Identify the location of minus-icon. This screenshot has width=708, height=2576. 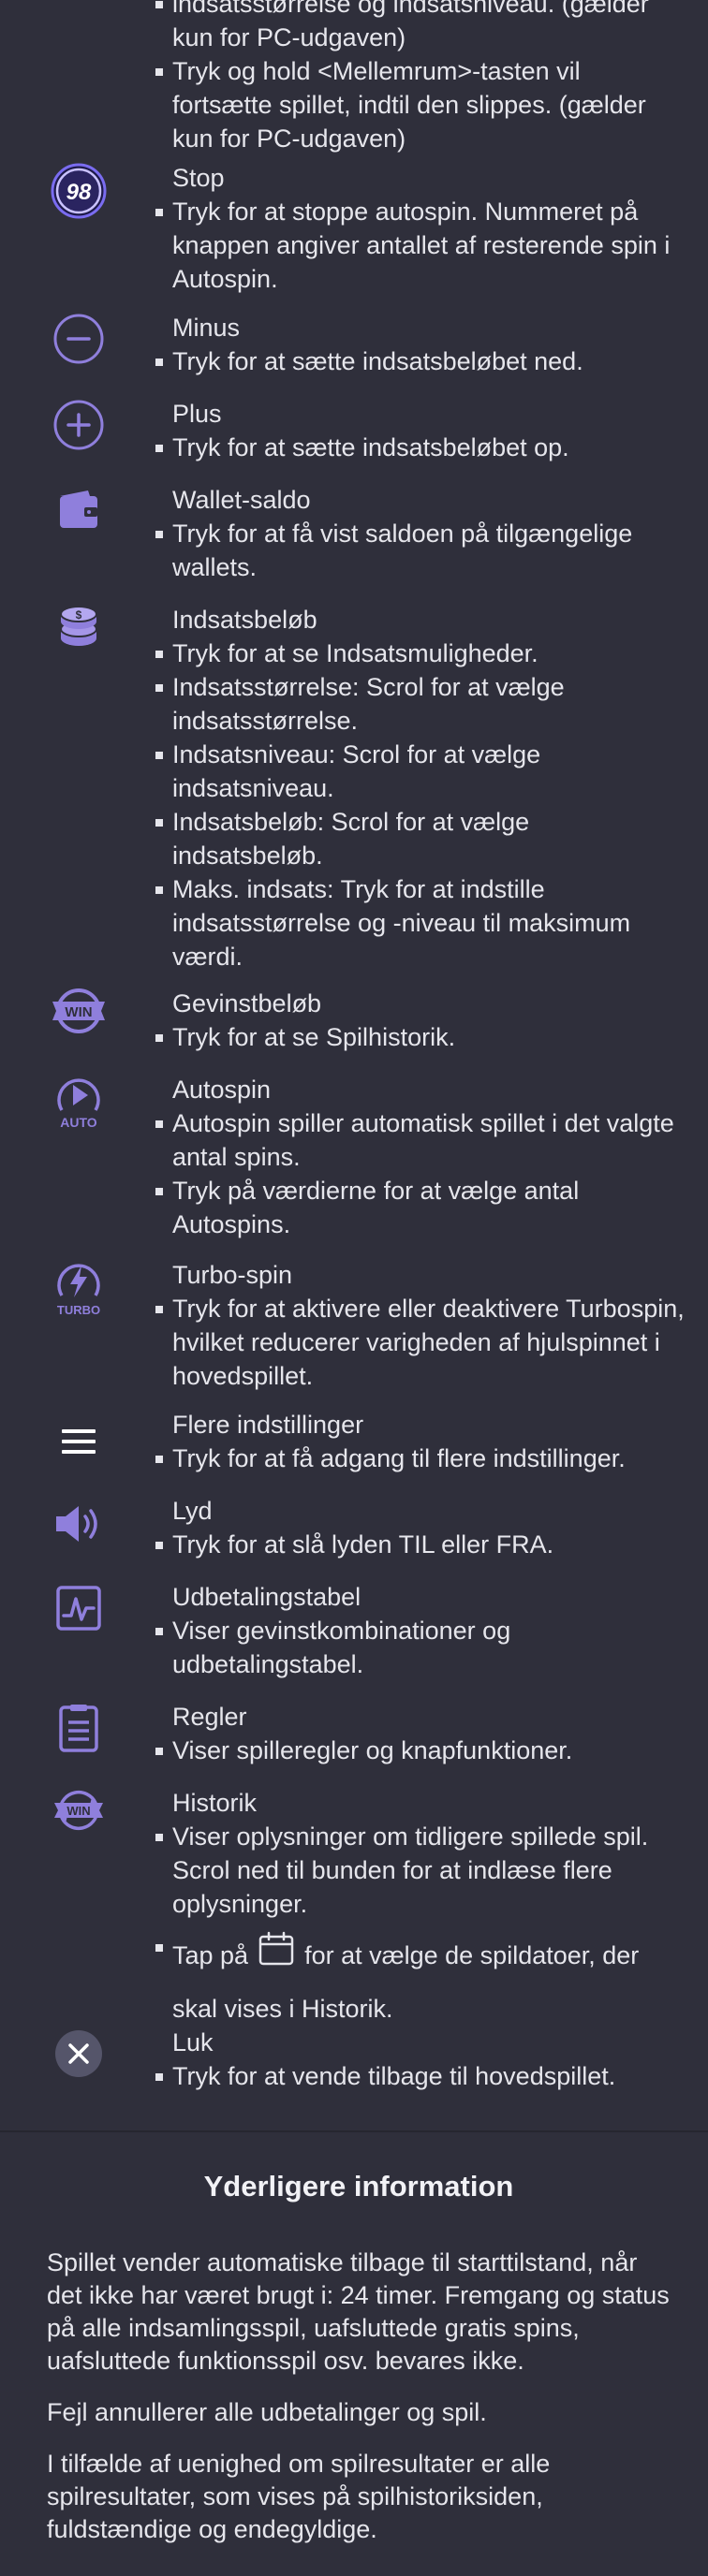
(79, 339).